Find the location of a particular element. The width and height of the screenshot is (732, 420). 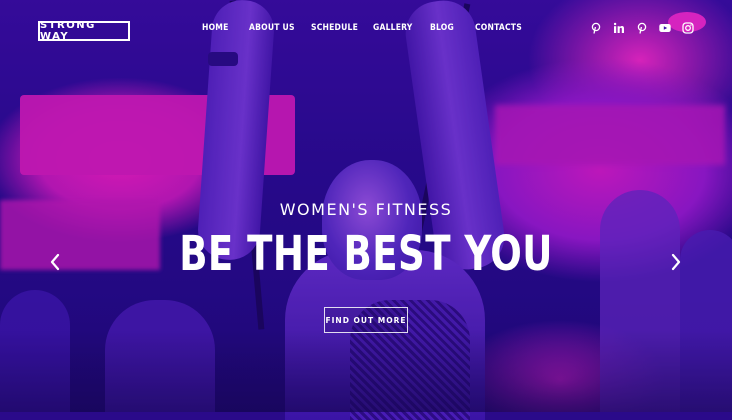

nav-item-schedule: SCHEDULE is located at coordinates (334, 28).